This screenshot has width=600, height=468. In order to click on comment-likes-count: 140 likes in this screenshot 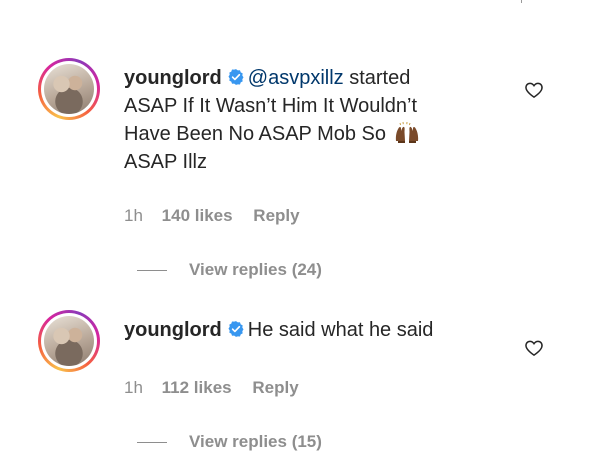, I will do `click(197, 215)`.